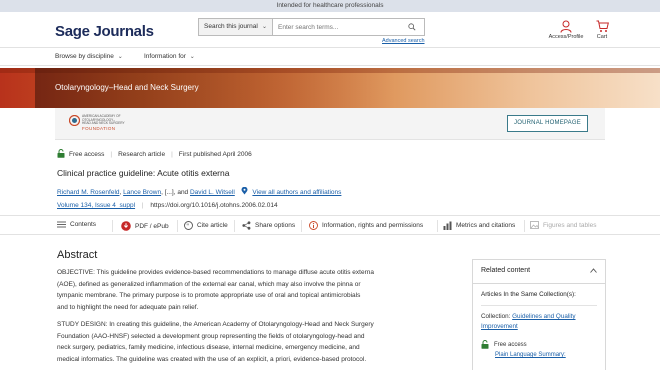 The height and width of the screenshot is (370, 660). Describe the element at coordinates (104, 31) in the screenshot. I see `sage-journals-logo: Sage Journals` at that location.